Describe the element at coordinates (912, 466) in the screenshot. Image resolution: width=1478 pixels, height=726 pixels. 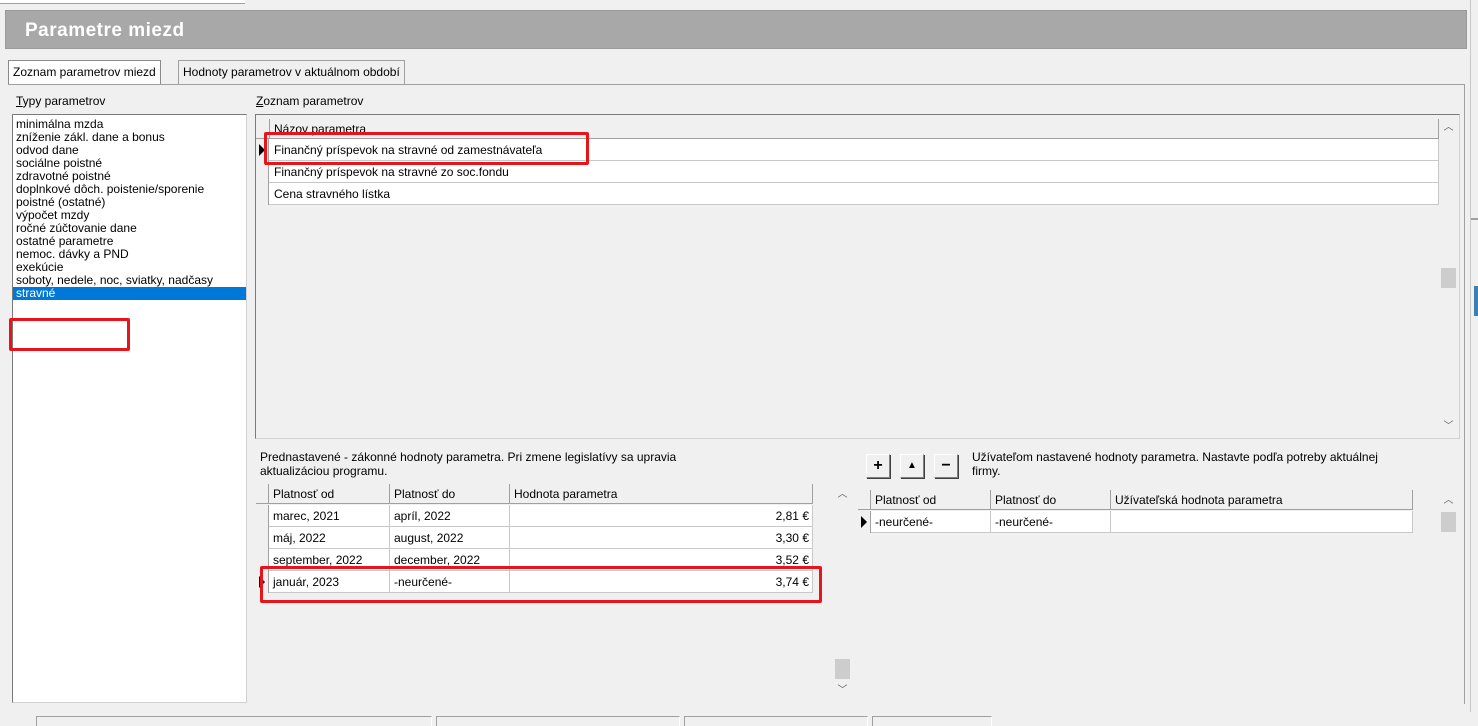
I see `edit-value-button: ▲` at that location.